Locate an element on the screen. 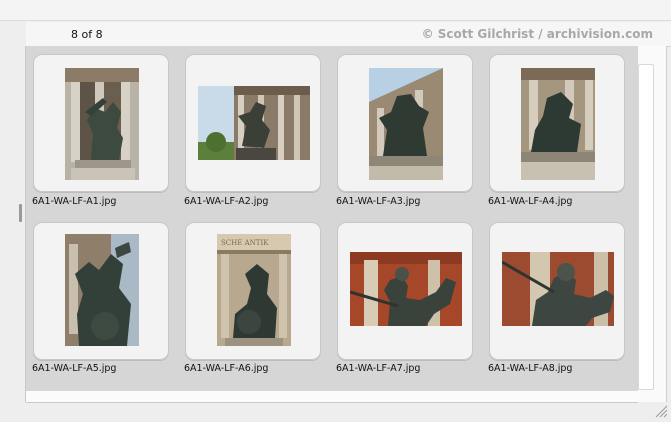  photo-statue-a1 is located at coordinates (102, 124).